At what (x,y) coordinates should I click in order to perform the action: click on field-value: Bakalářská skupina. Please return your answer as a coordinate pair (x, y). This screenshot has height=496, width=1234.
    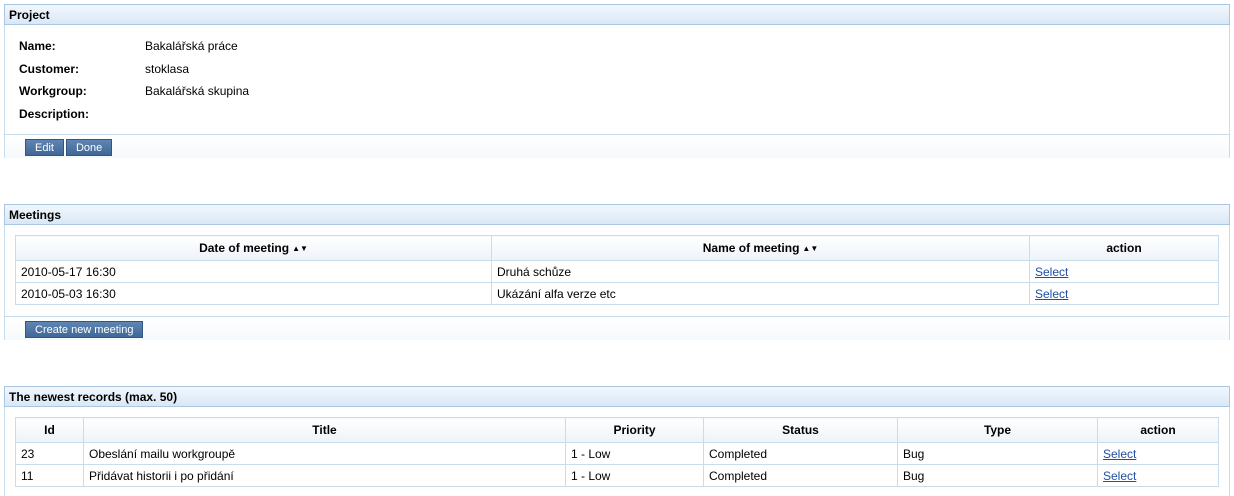
    Looking at the image, I should click on (197, 91).